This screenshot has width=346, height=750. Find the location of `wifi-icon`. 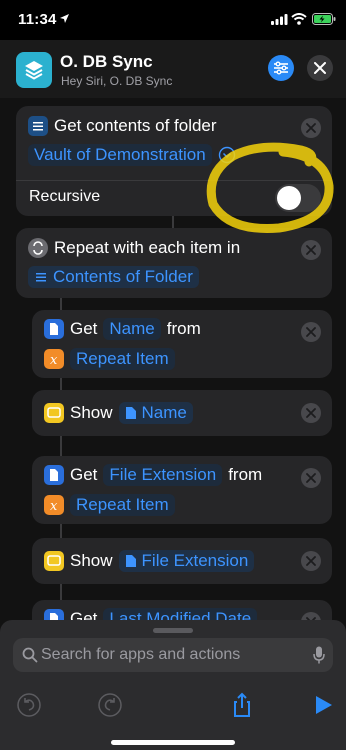

wifi-icon is located at coordinates (299, 19).